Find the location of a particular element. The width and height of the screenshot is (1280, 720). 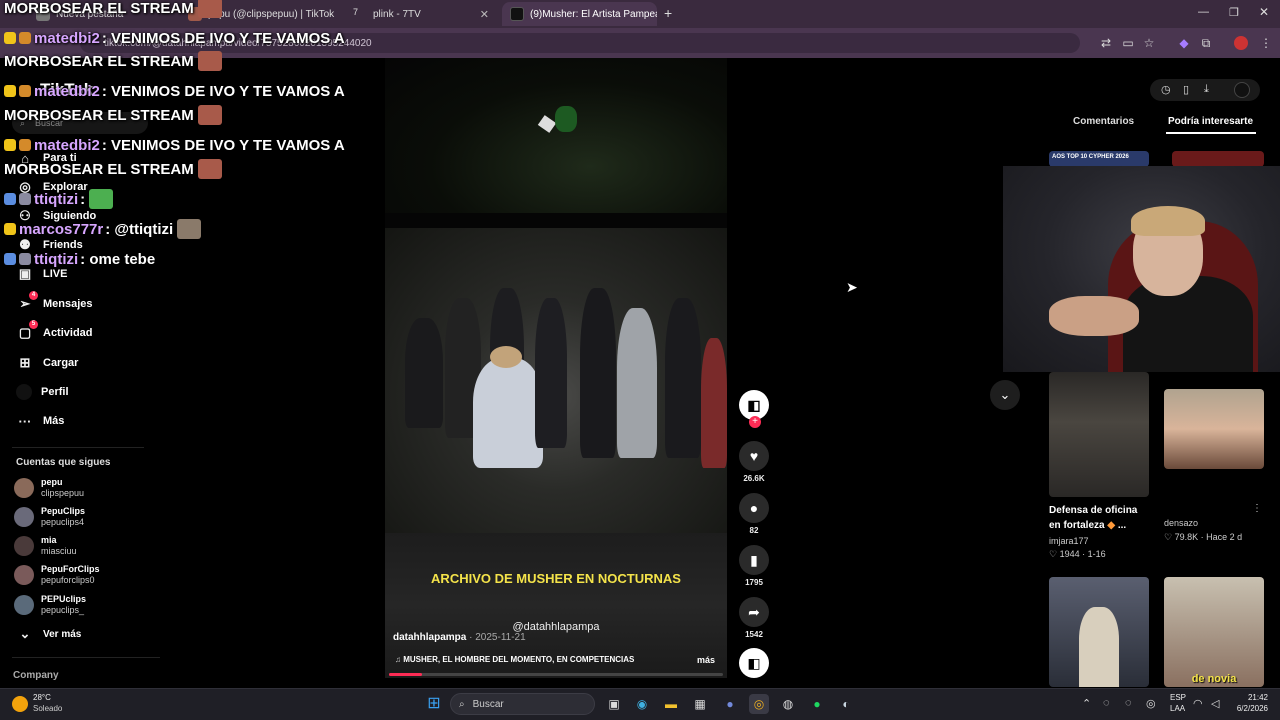

obs-icon: ◍ is located at coordinates (788, 704).